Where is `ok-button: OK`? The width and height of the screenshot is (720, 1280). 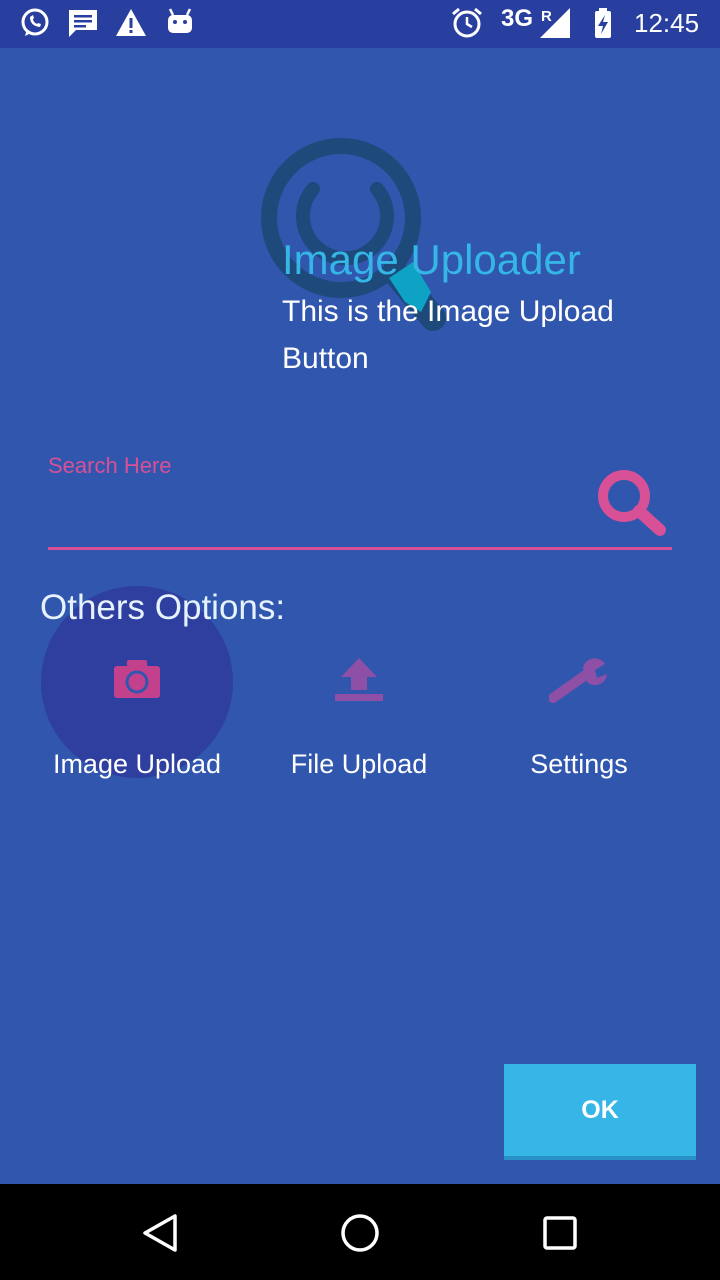
ok-button: OK is located at coordinates (600, 1112).